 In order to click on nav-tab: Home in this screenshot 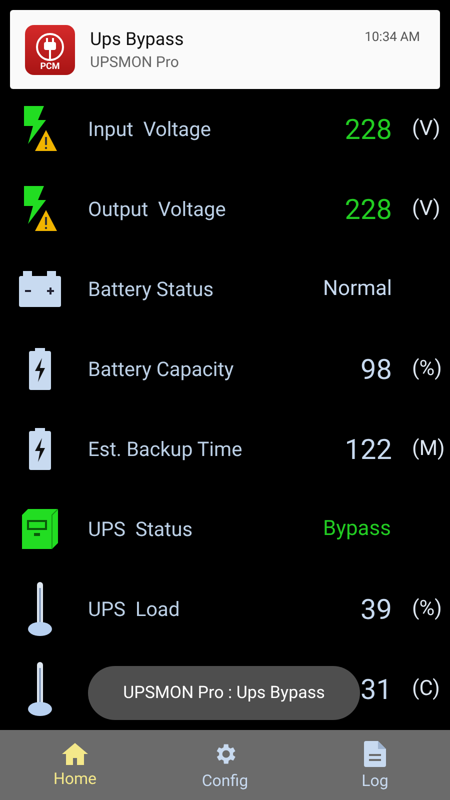, I will do `click(75, 765)`.